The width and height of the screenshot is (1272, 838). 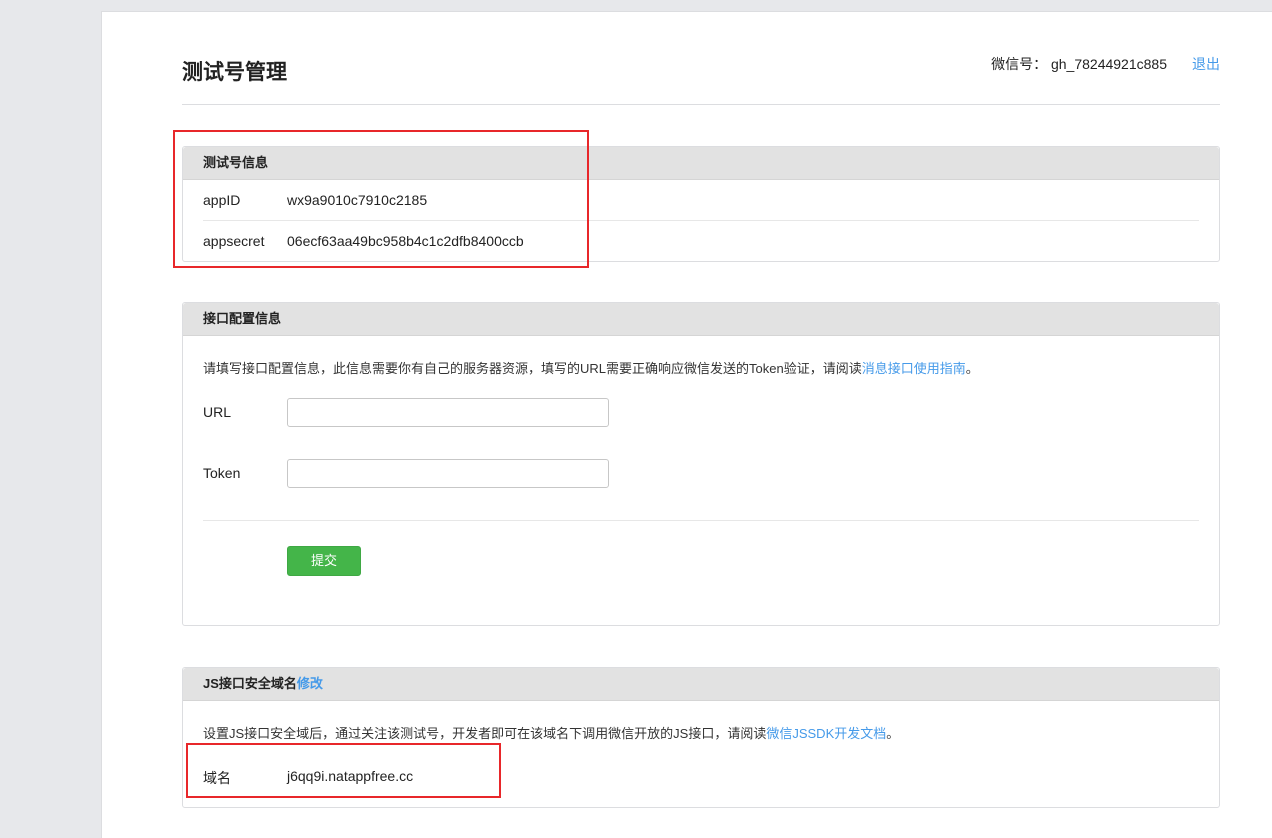 I want to click on page-title: 测试号管理, so click(x=234, y=72).